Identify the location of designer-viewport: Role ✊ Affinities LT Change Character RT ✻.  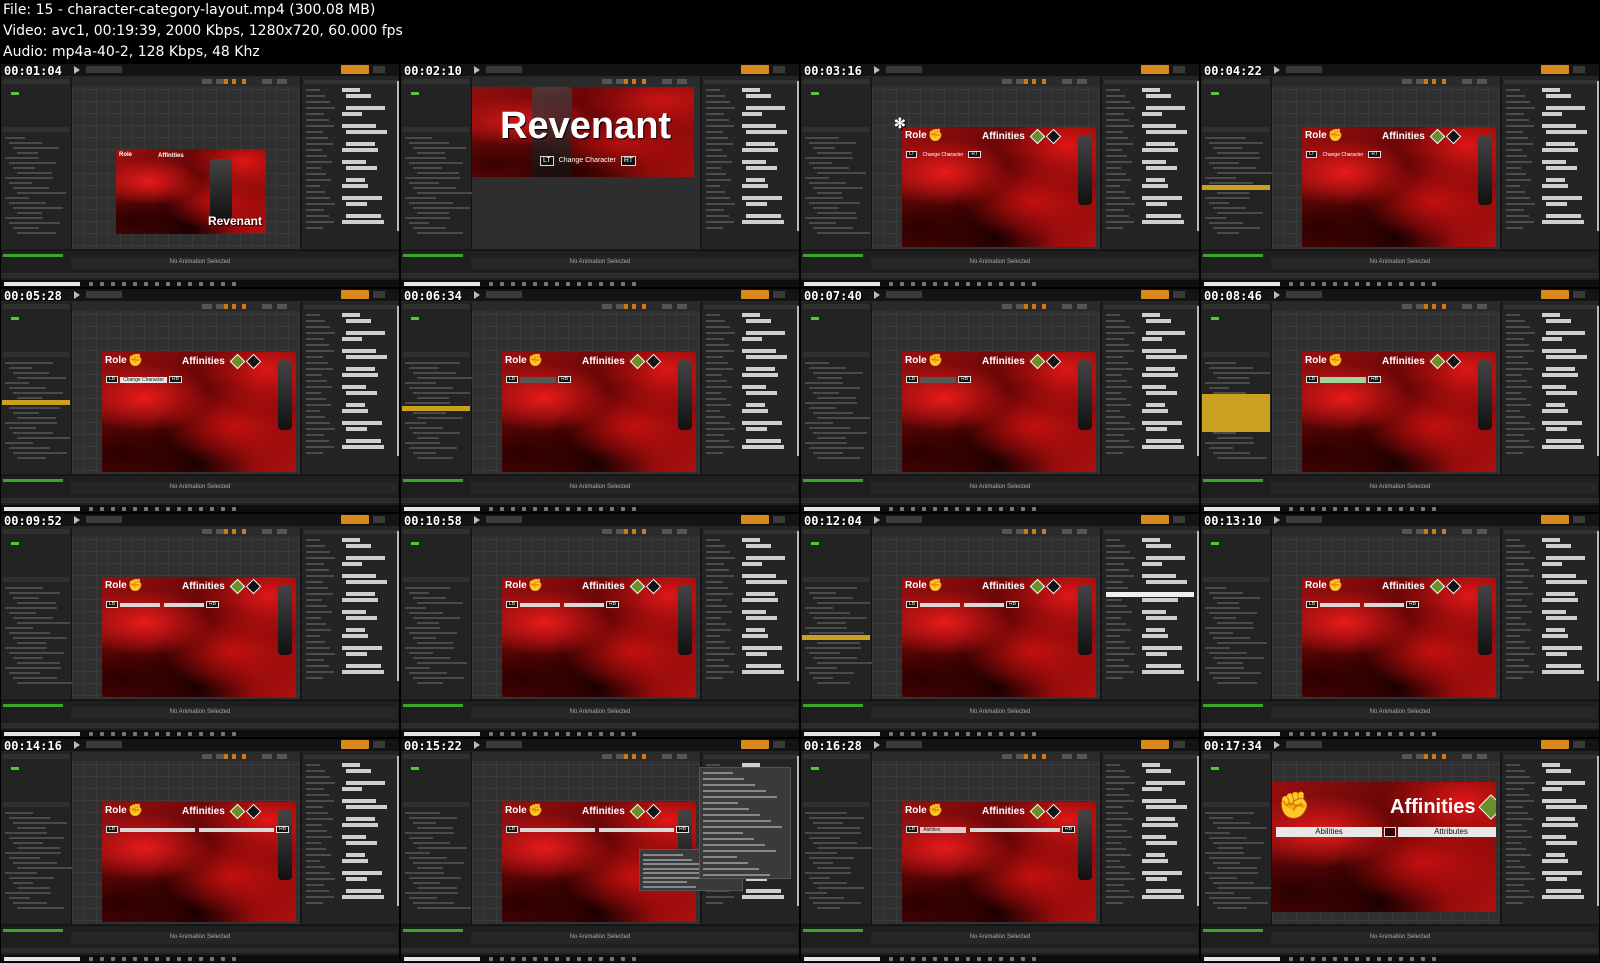
(986, 163).